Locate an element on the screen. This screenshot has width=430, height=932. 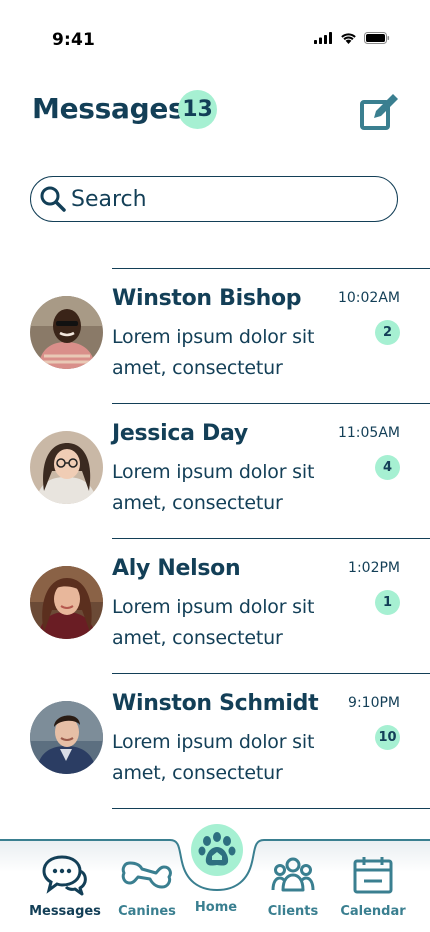
unread-badge: 1 is located at coordinates (387, 602).